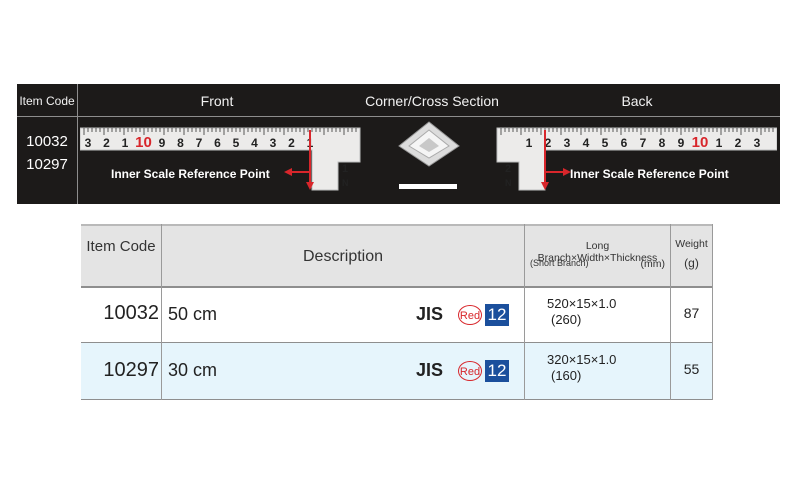 The width and height of the screenshot is (800, 480). What do you see at coordinates (649, 174) in the screenshot?
I see `back-inner-scale-label: Inner Scale Reference Point` at bounding box center [649, 174].